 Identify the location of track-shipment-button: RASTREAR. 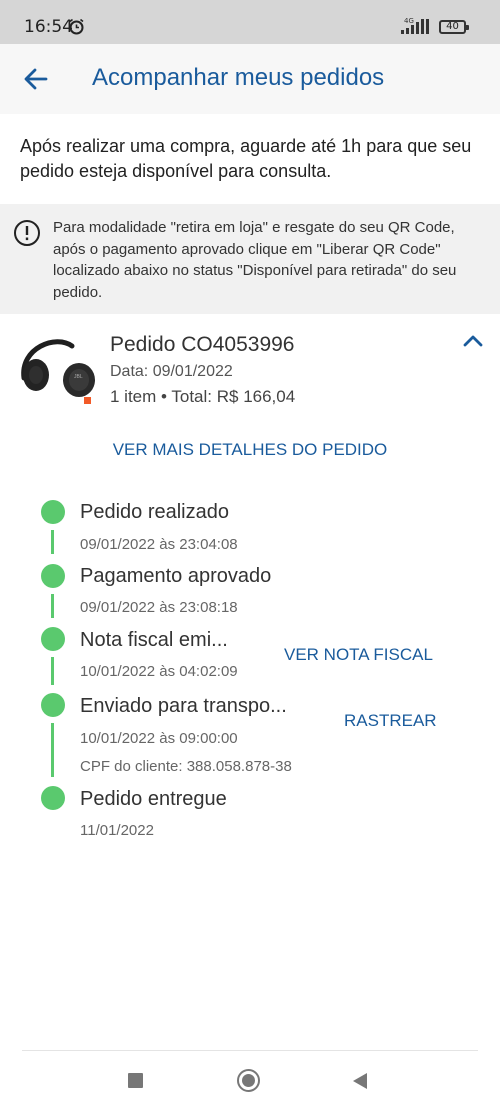
(390, 721).